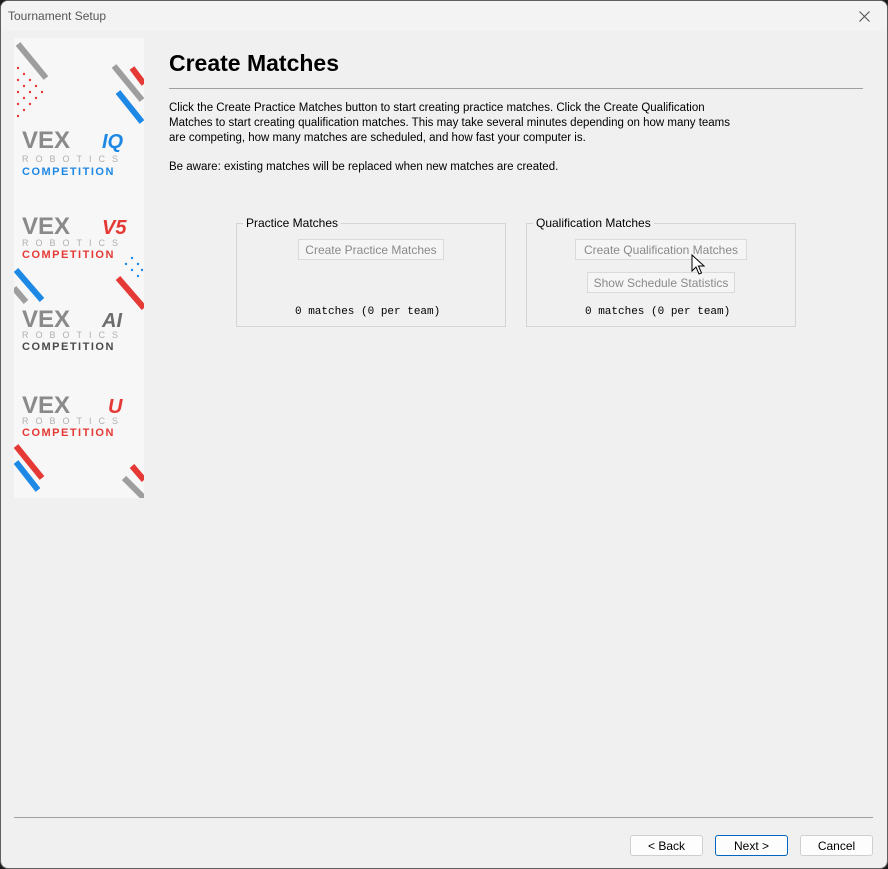  What do you see at coordinates (443, 817) in the screenshot?
I see `footer-divider` at bounding box center [443, 817].